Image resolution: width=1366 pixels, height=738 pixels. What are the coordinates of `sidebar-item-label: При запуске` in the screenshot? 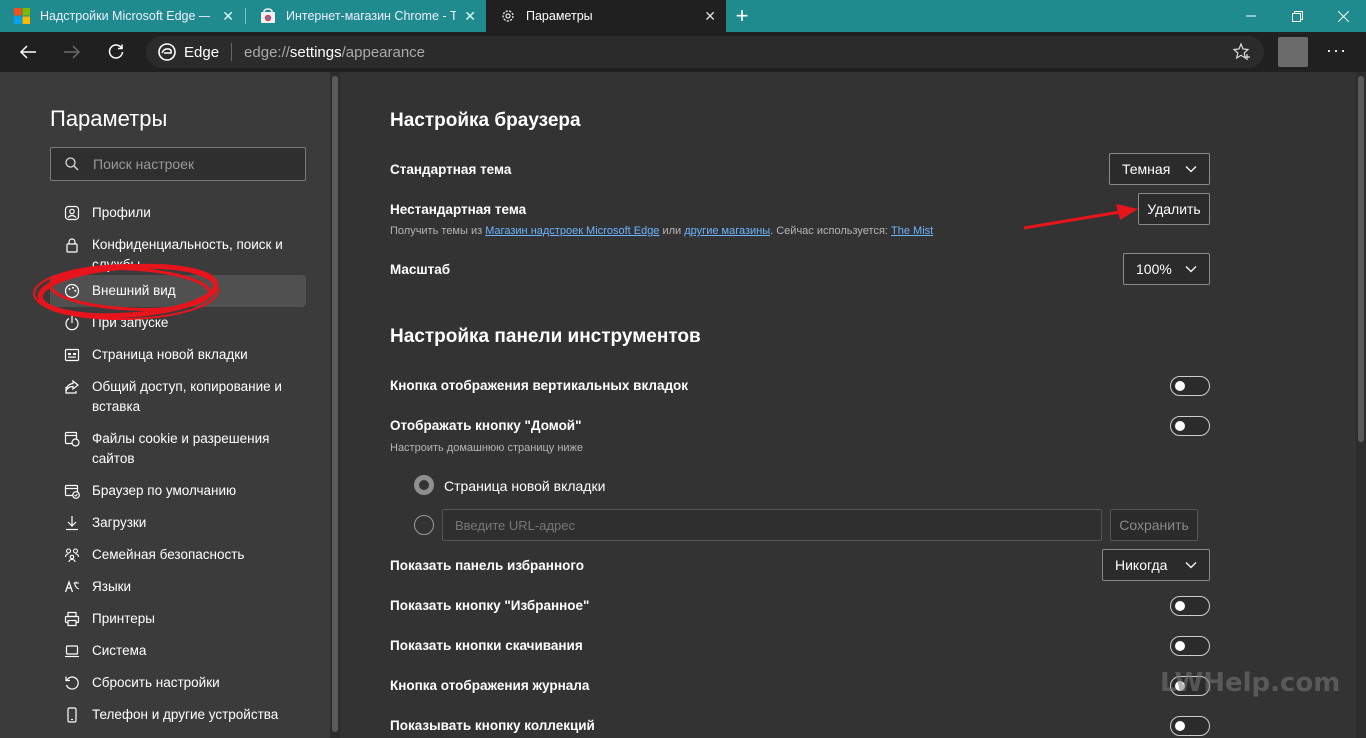 It's located at (130, 322).